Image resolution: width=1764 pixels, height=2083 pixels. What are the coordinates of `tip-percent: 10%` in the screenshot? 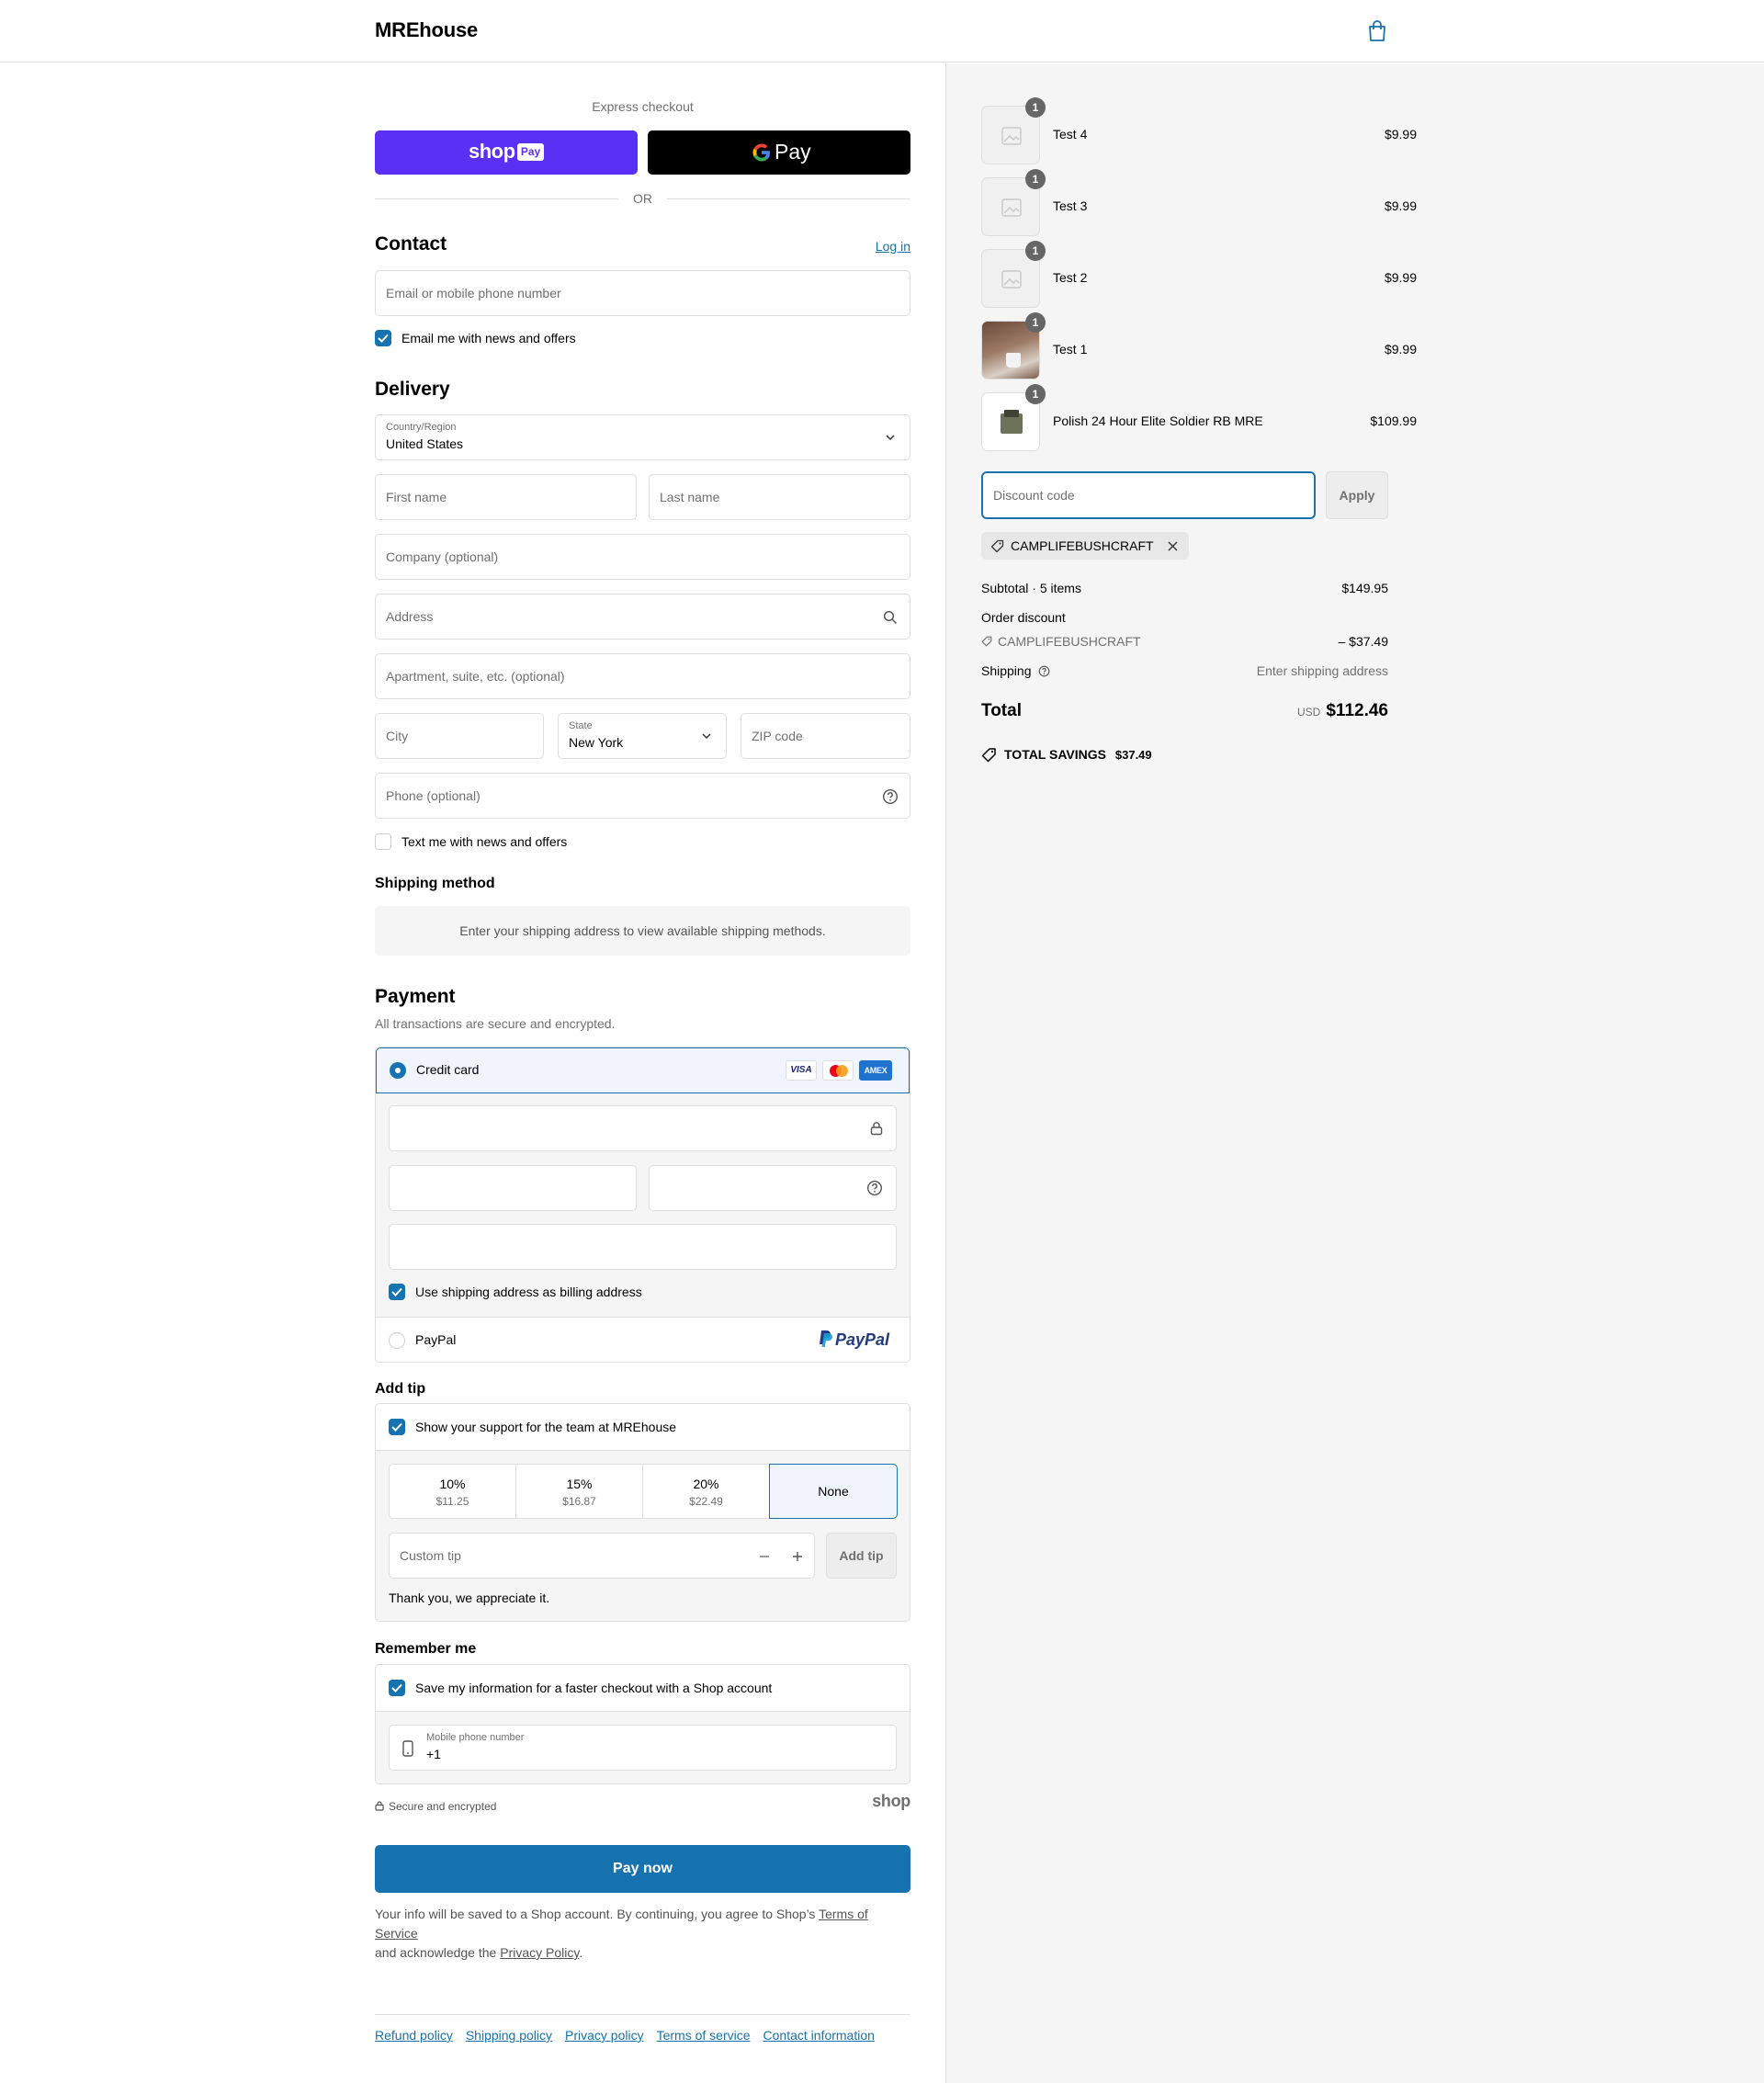 It's located at (452, 1484).